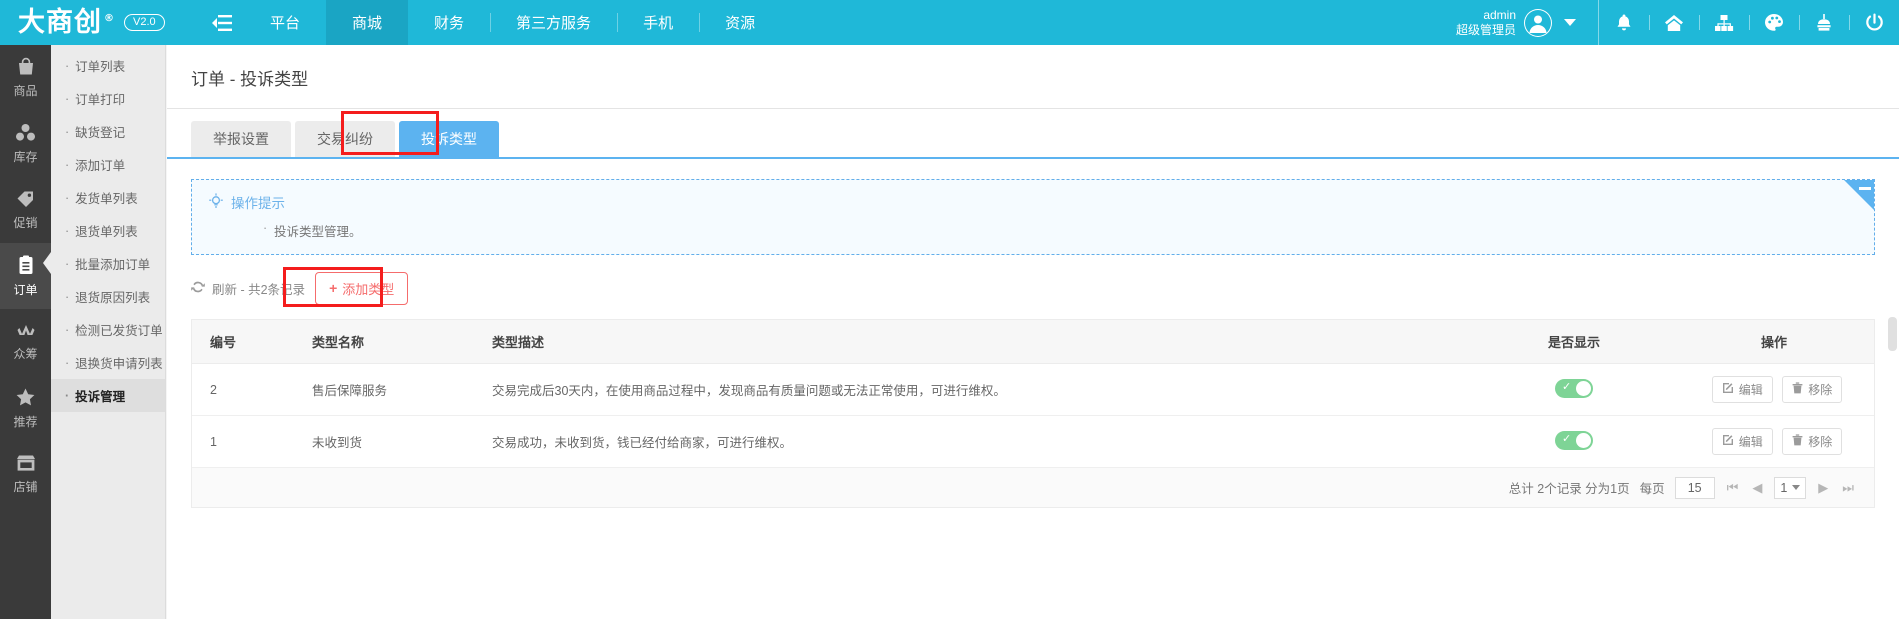 The height and width of the screenshot is (619, 1899). Describe the element at coordinates (108, 164) in the screenshot. I see `sidebar-item-add-order: 添加订单` at that location.